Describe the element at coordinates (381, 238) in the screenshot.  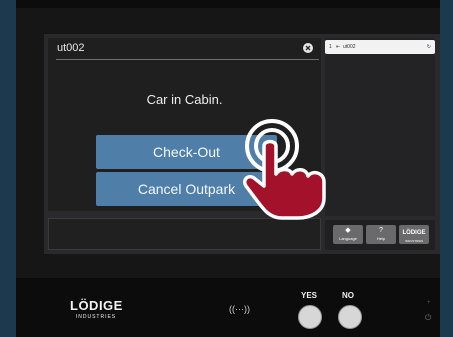
I see `help-label: Help` at that location.